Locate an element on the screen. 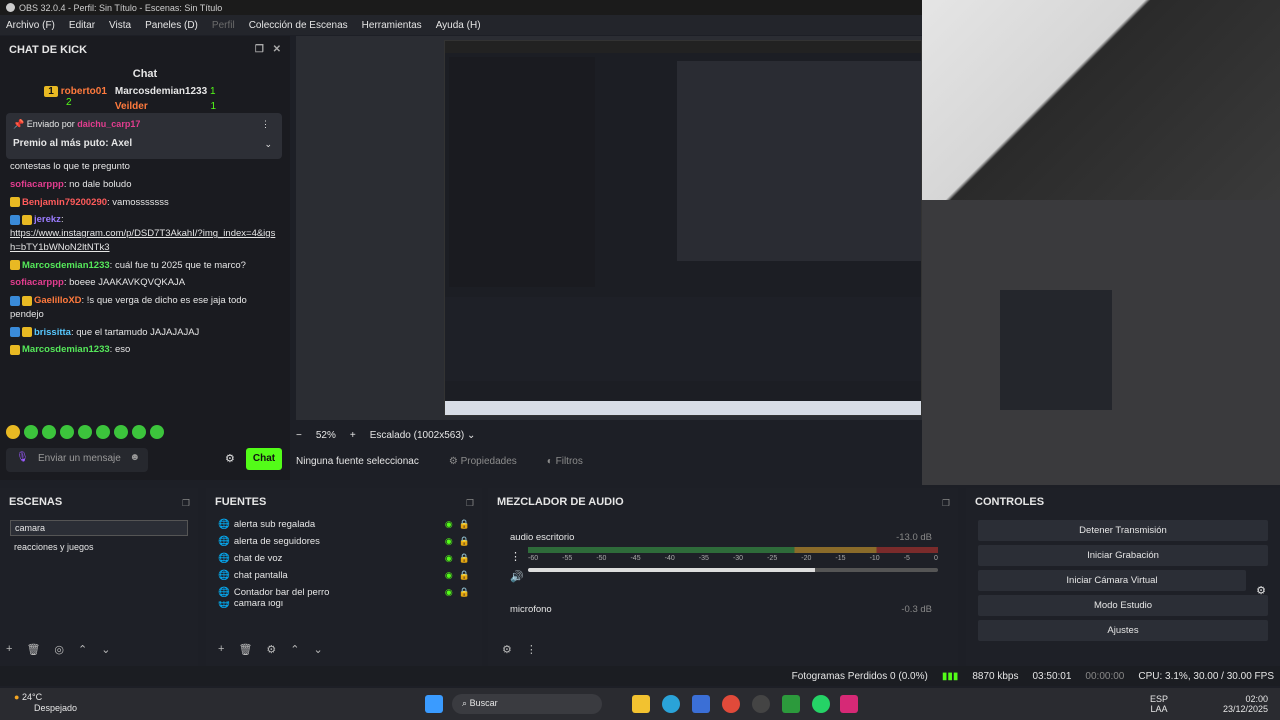  scene-item: reacciones y juegos is located at coordinates (99, 547).